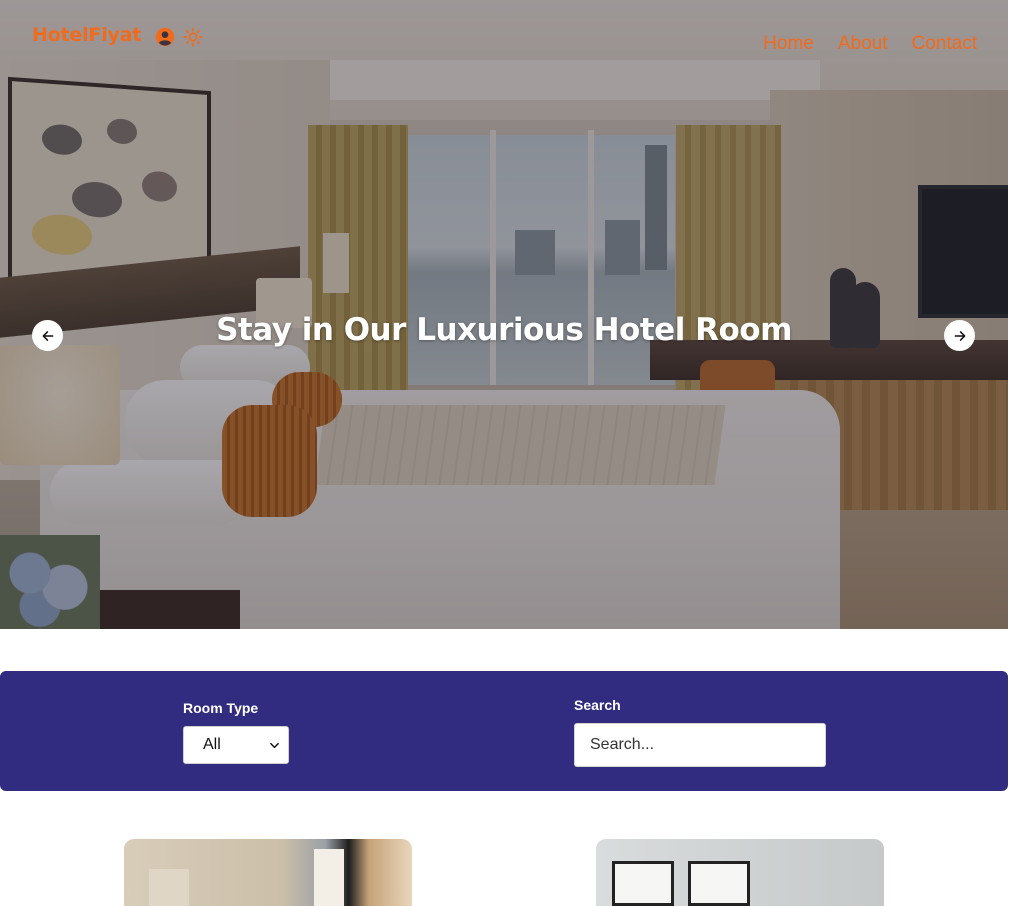 The image size is (1009, 906). Describe the element at coordinates (274, 745) in the screenshot. I see `chevron-down-icon` at that location.